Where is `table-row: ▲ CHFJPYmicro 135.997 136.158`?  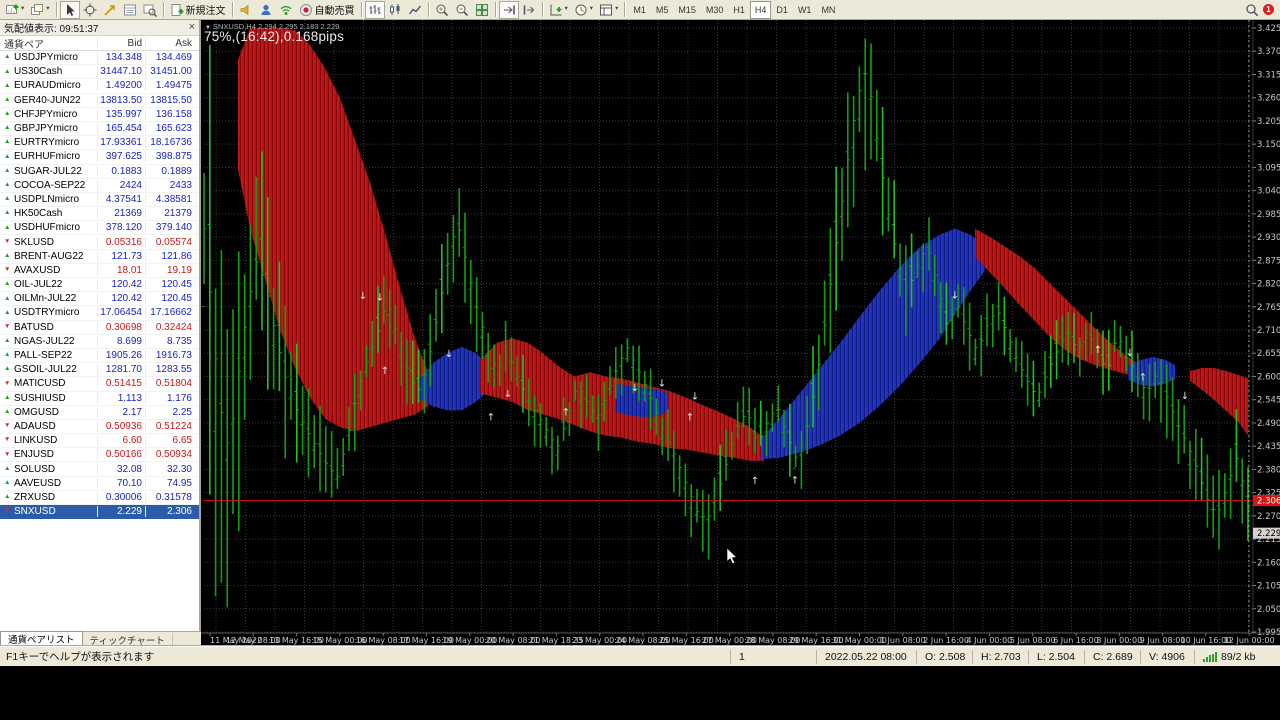
table-row: ▲ CHFJPYmicro 135.997 136.158 is located at coordinates (99, 115).